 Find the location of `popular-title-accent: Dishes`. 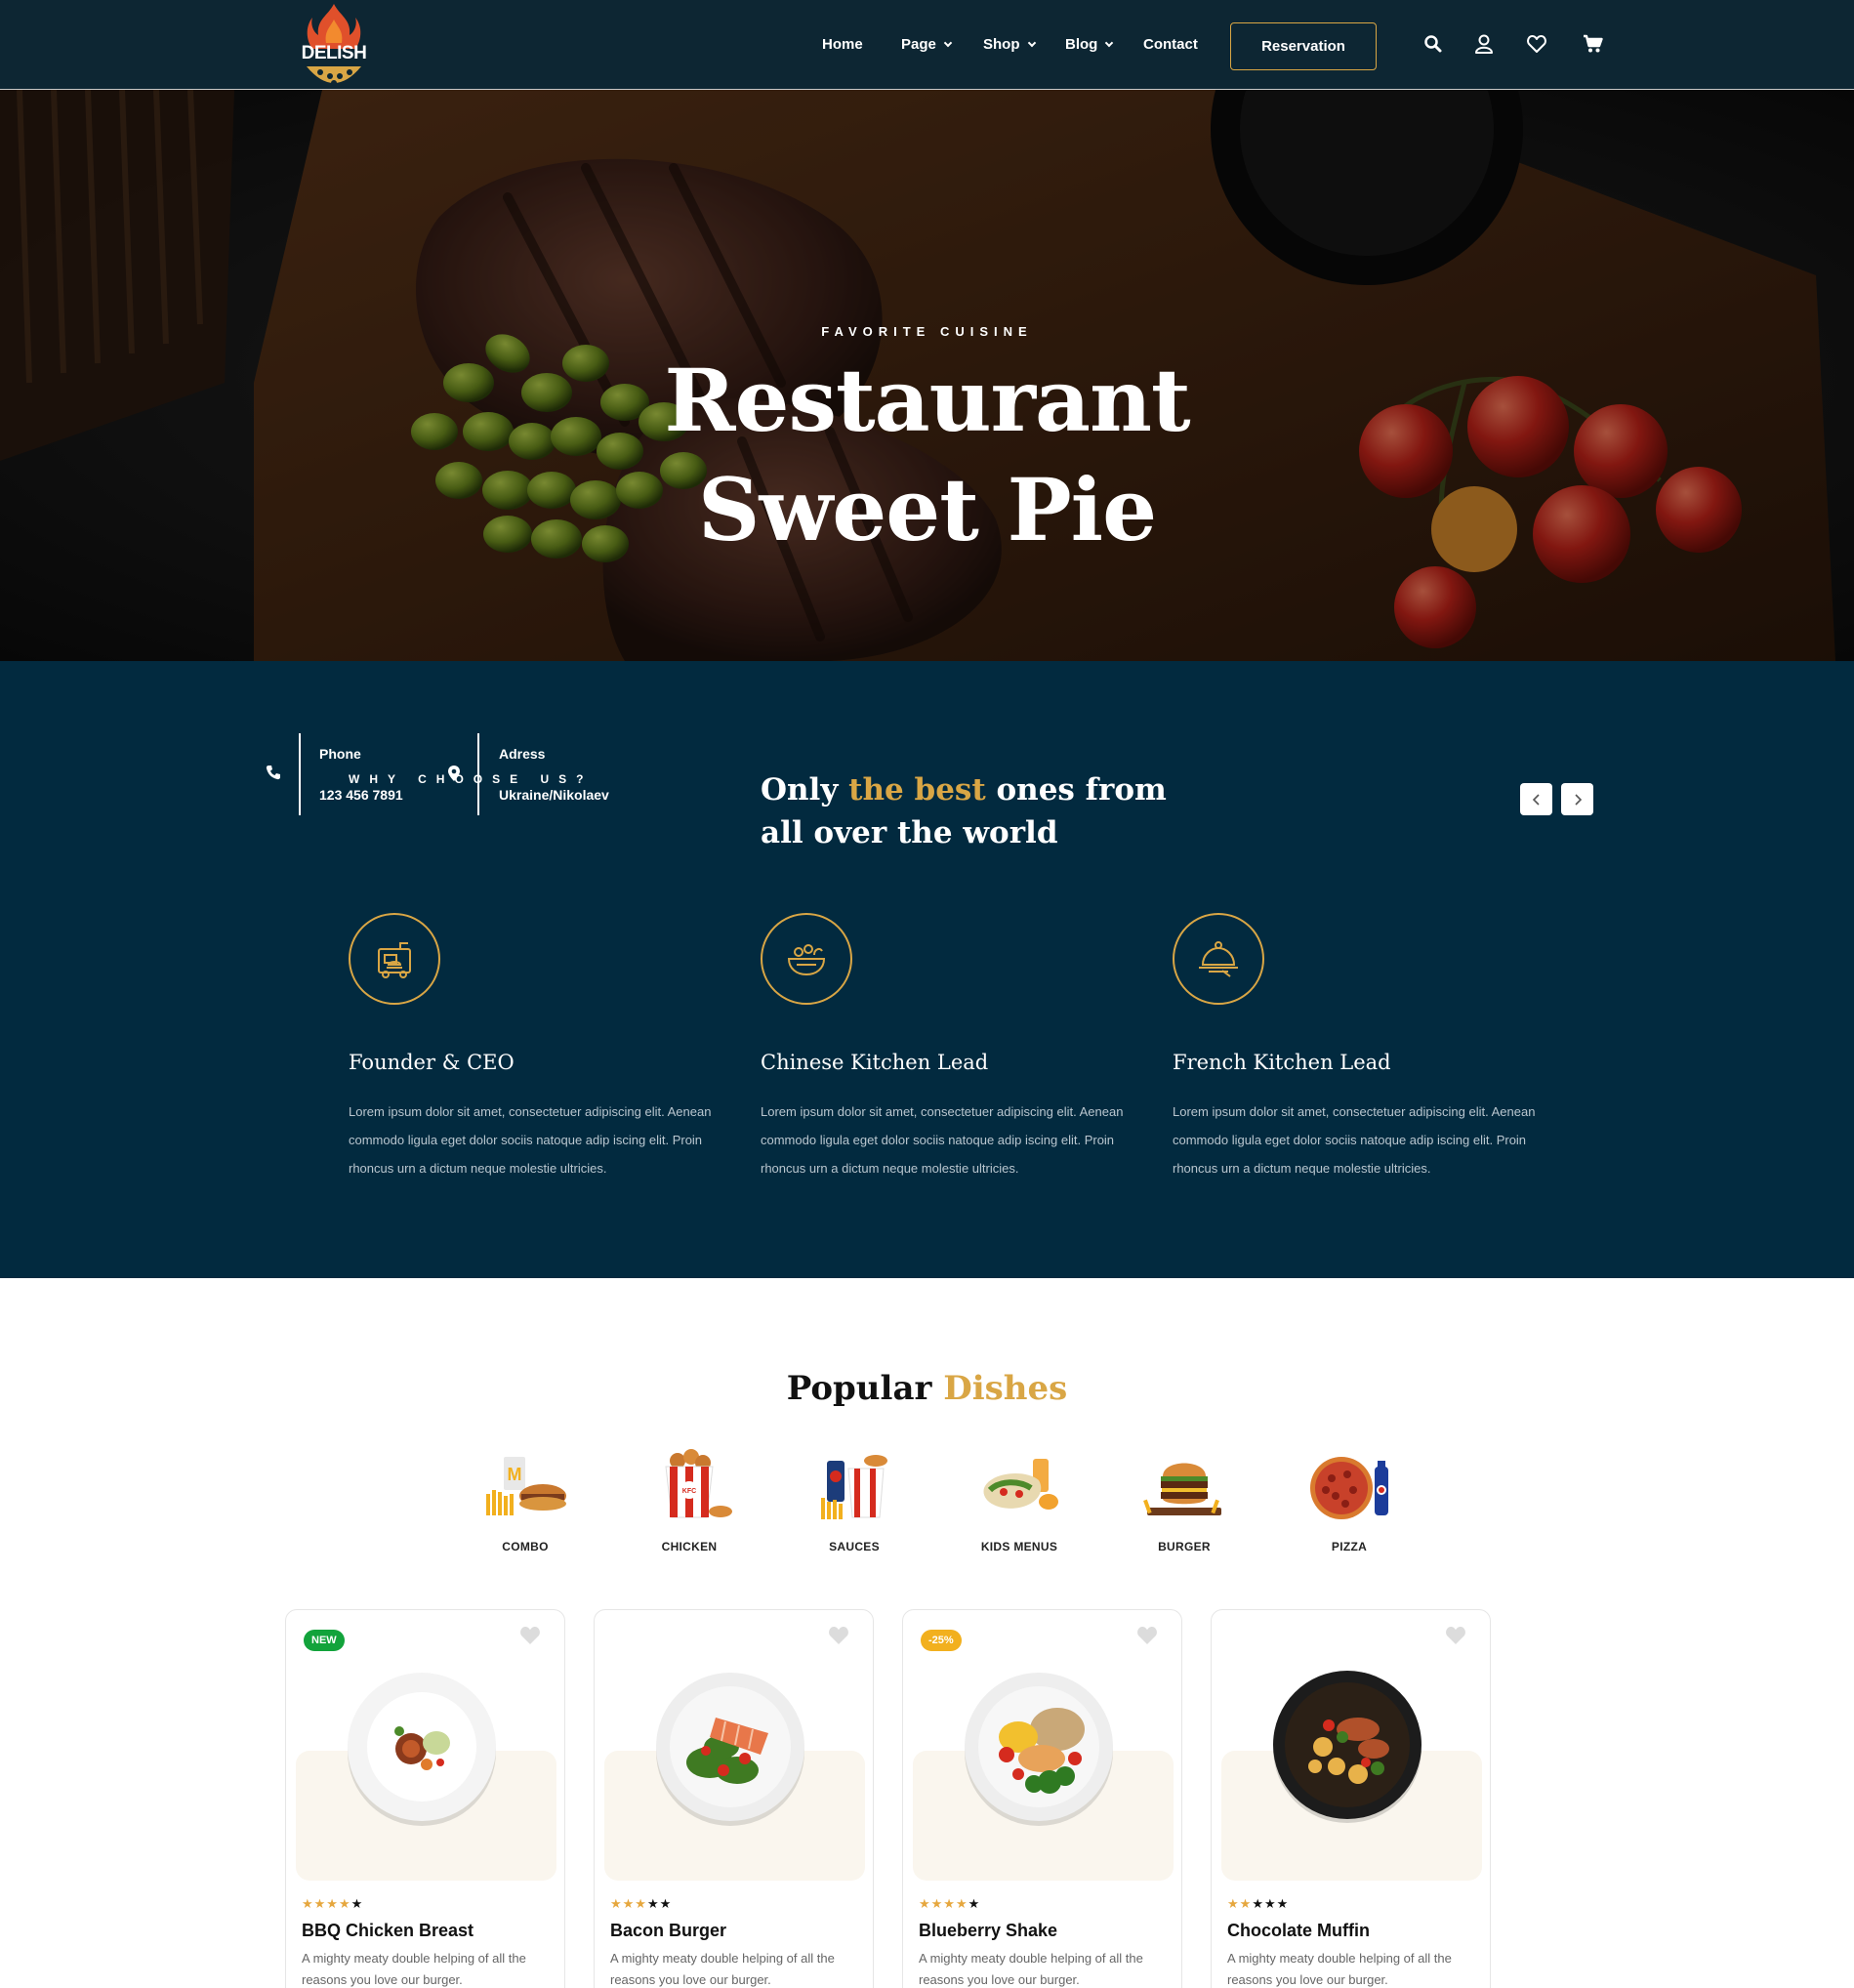

popular-title-accent: Dishes is located at coordinates (1005, 1388).